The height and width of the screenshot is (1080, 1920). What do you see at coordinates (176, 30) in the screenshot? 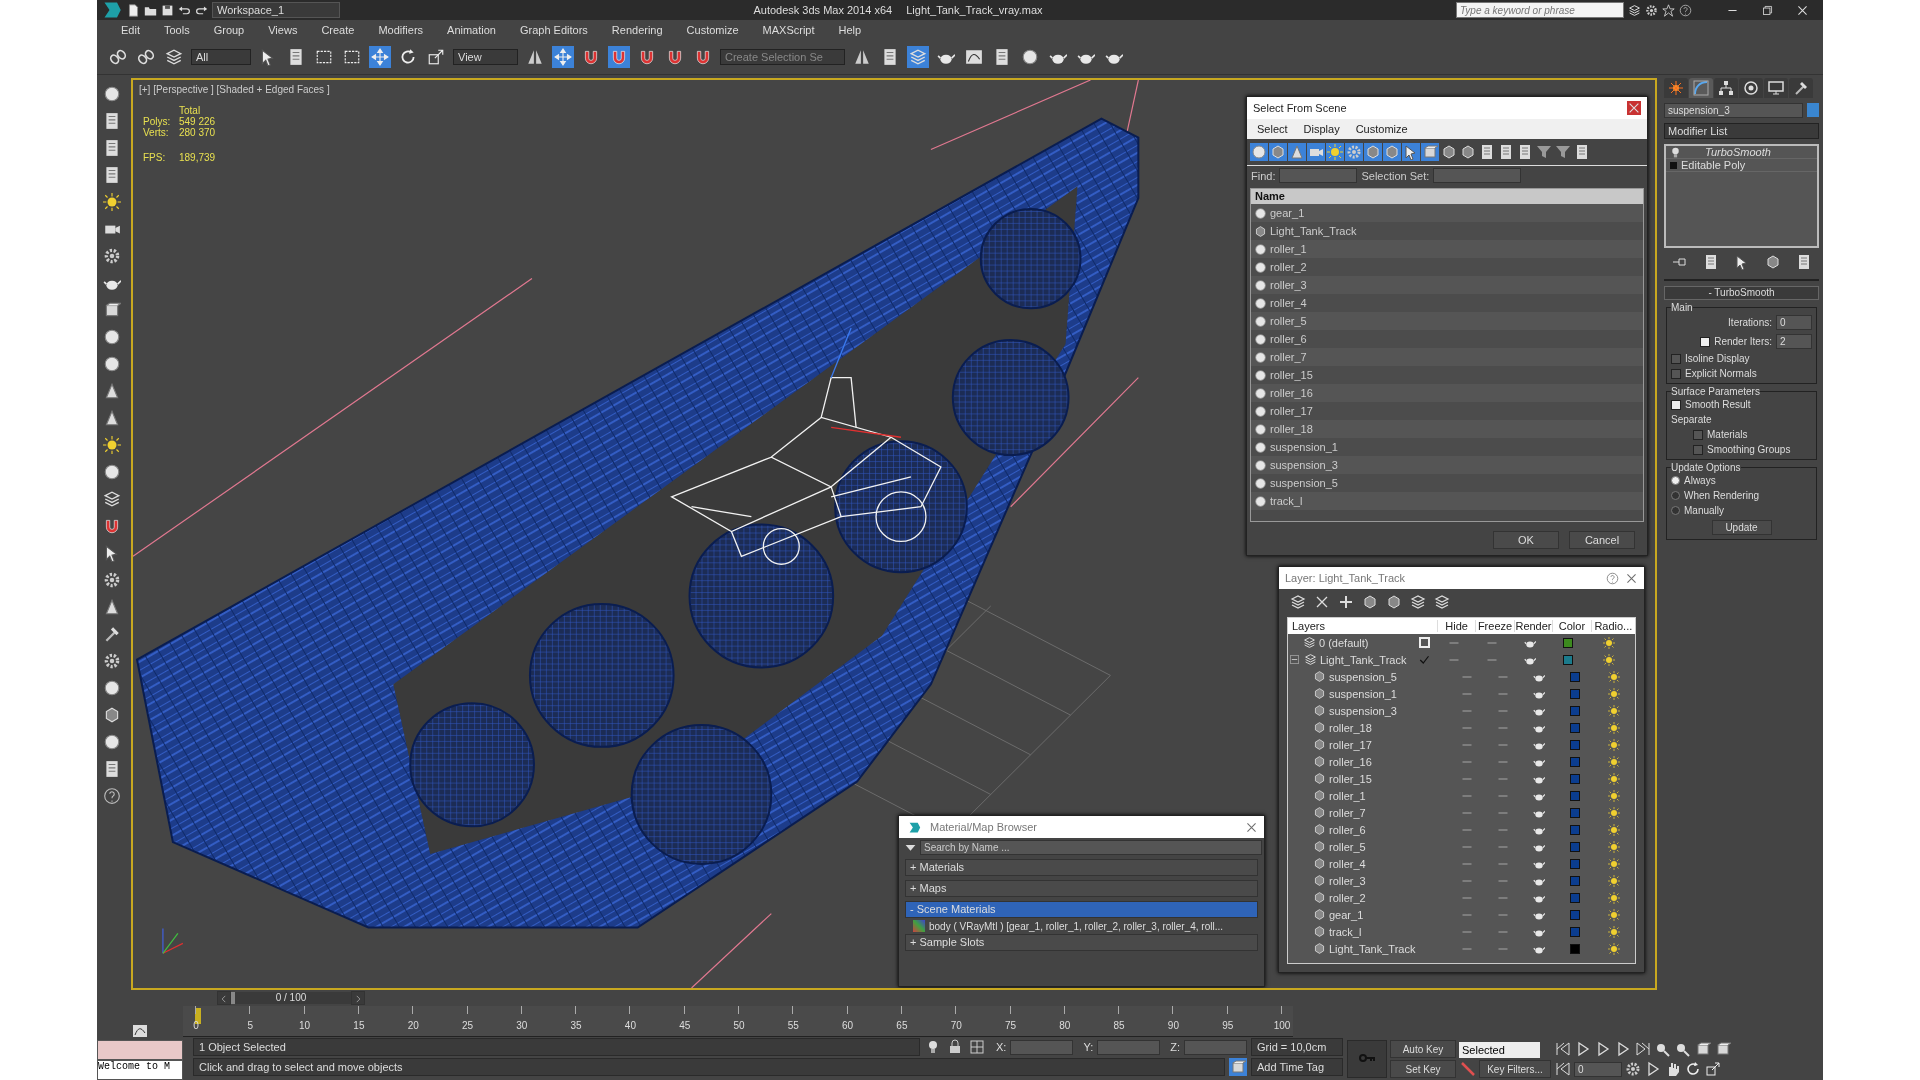
I see `menu-item: Tools` at bounding box center [176, 30].